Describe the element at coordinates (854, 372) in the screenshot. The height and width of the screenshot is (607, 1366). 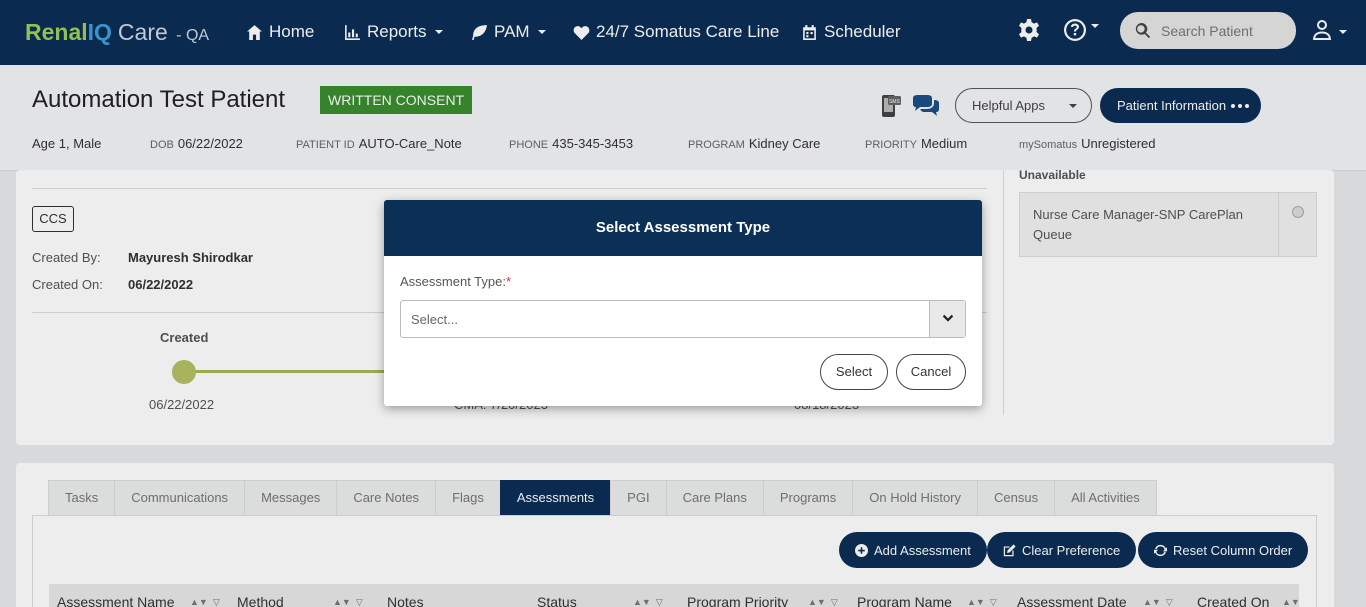
I see `select-button: Select` at that location.